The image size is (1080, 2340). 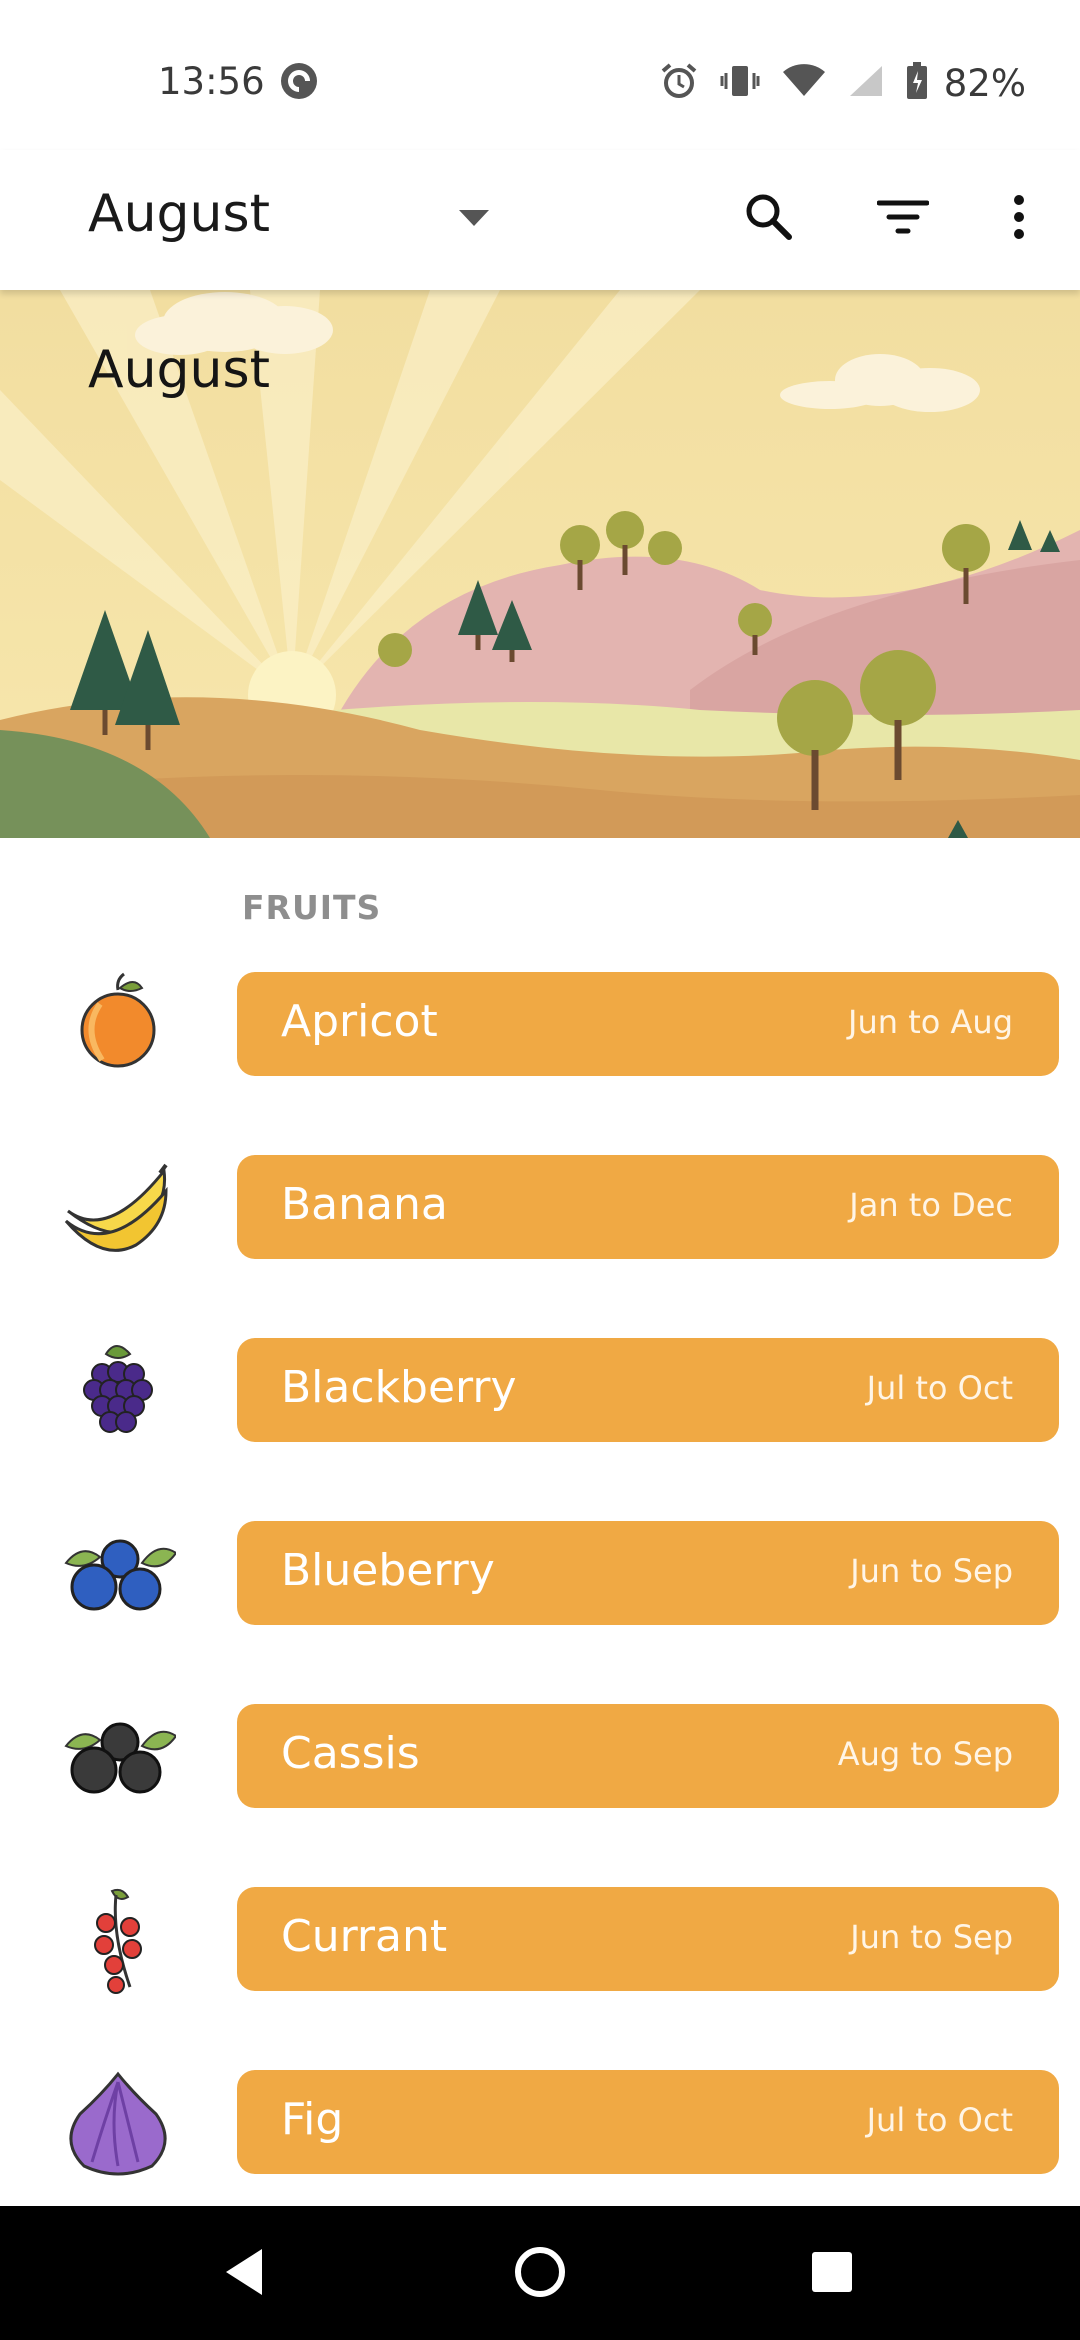 I want to click on alarm-icon, so click(x=679, y=83).